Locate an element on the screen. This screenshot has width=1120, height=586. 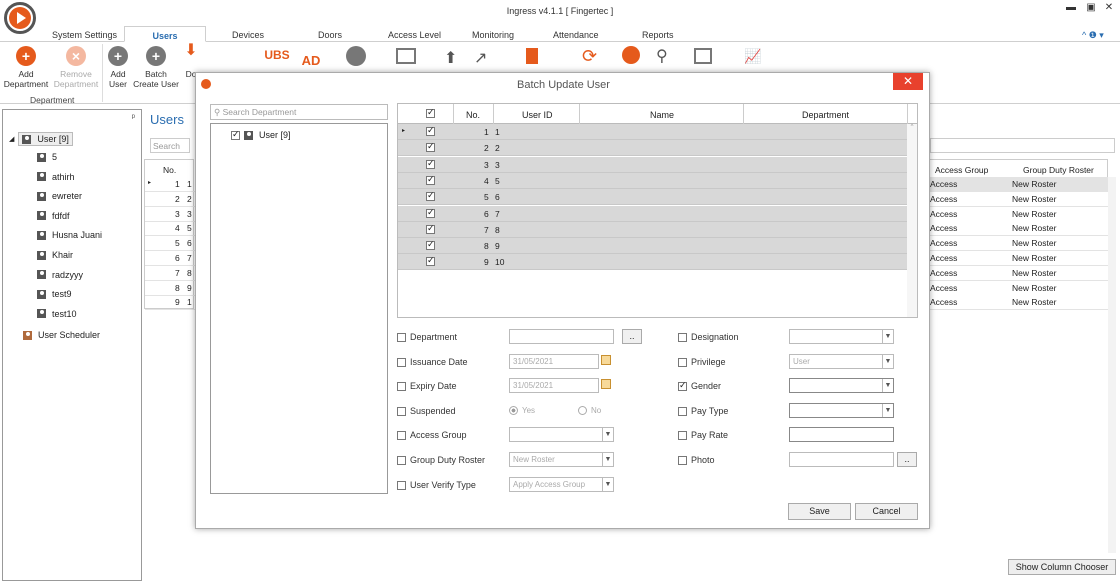
tab-doors: Doors is located at coordinates (330, 35).